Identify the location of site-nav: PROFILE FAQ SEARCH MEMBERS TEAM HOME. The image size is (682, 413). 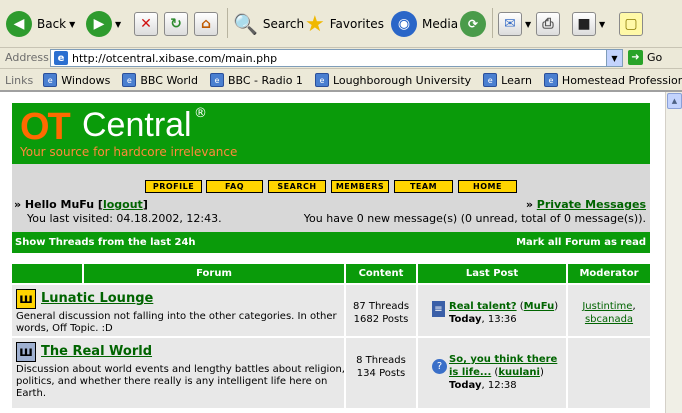
(331, 179).